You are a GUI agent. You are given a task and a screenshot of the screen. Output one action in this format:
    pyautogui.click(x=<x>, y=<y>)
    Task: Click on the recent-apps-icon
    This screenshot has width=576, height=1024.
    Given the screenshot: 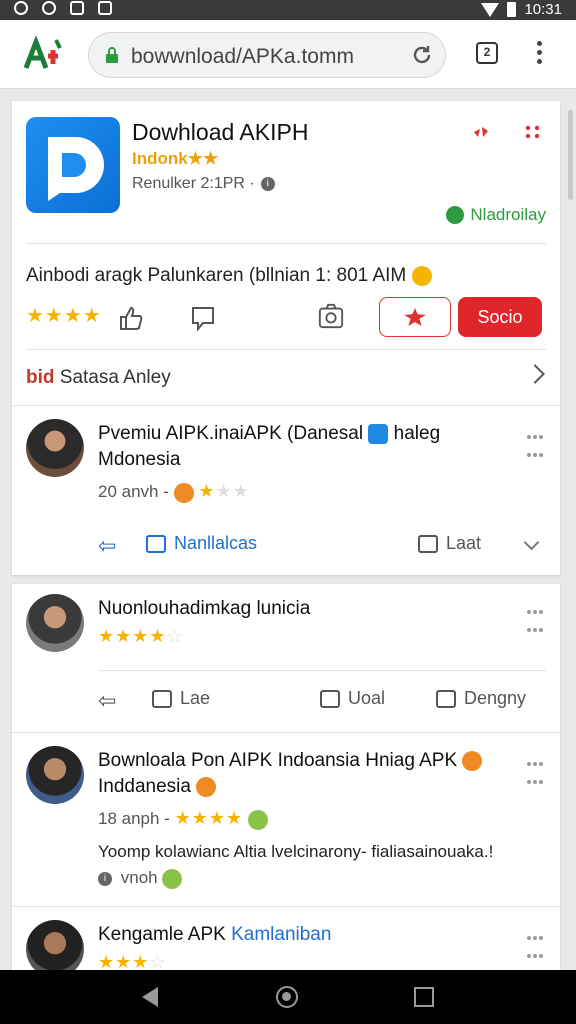 What is the action you would take?
    pyautogui.click(x=424, y=997)
    